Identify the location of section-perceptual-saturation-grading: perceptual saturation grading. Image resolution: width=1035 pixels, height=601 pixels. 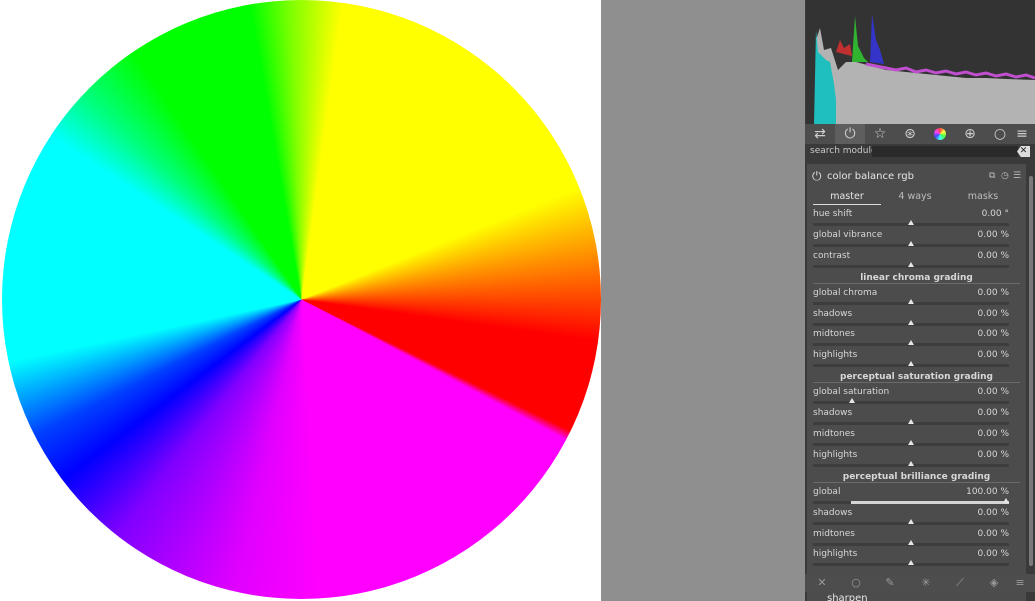
(916, 377).